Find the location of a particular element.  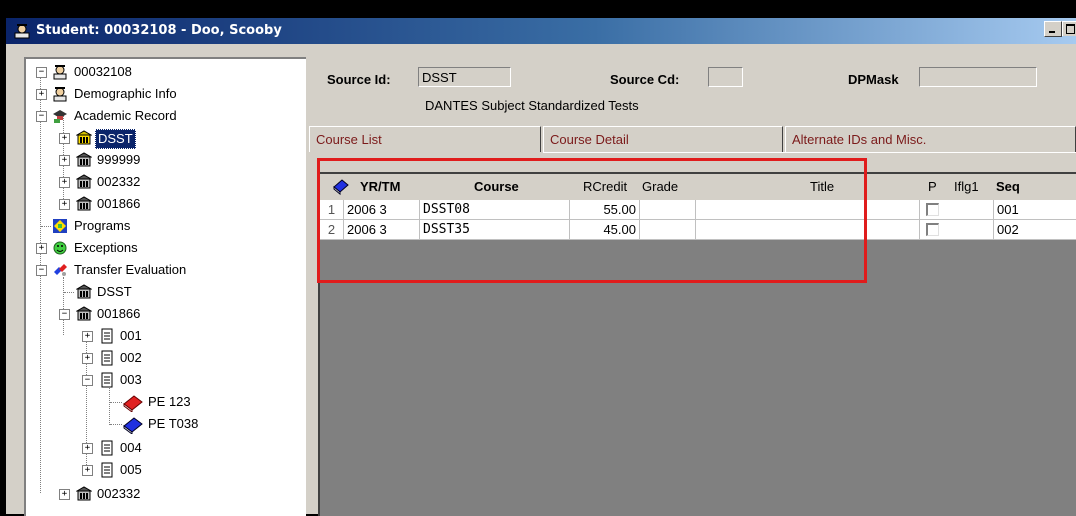

table-row: 2 2006 3 DSST35 45.00 002 is located at coordinates (698, 230).